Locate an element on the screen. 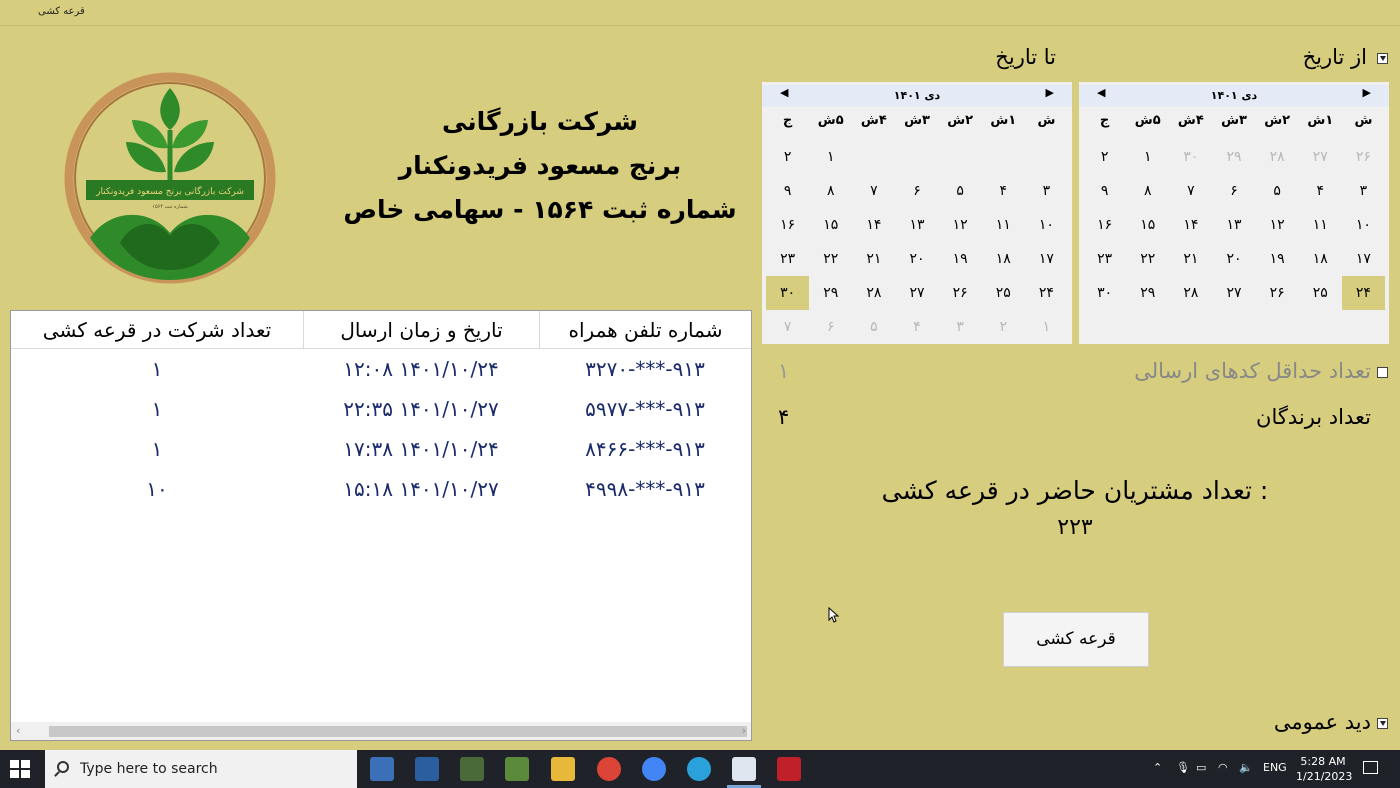 The image size is (1400, 788). notifications-icon is located at coordinates (1370, 767).